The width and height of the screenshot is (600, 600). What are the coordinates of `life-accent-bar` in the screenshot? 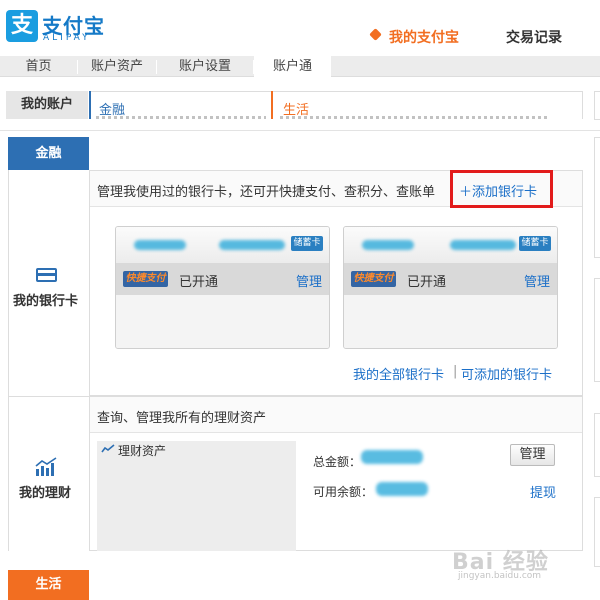 It's located at (272, 105).